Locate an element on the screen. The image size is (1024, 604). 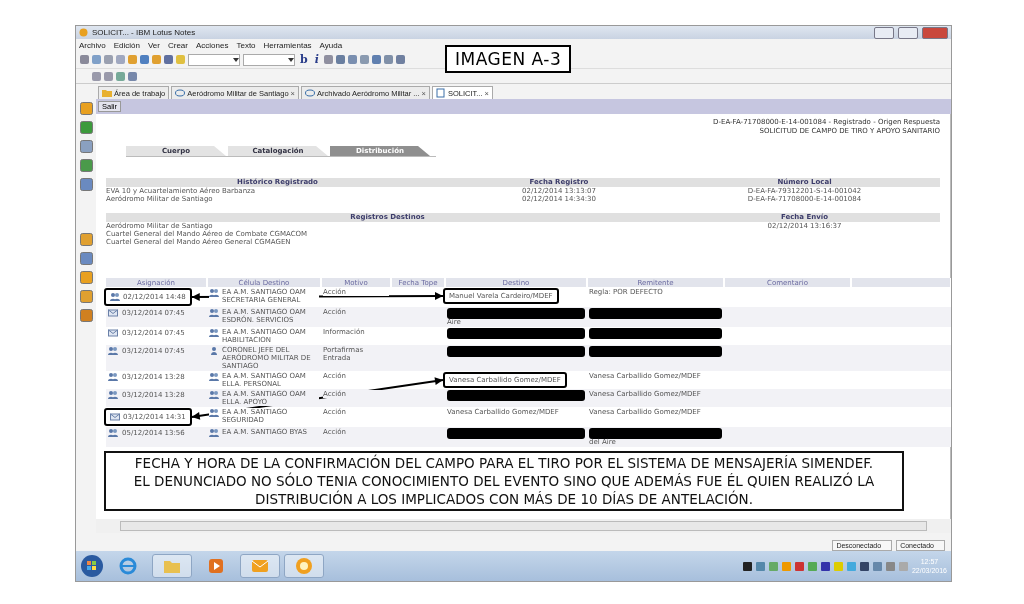
menu-item: Ver is located at coordinates (153, 45).